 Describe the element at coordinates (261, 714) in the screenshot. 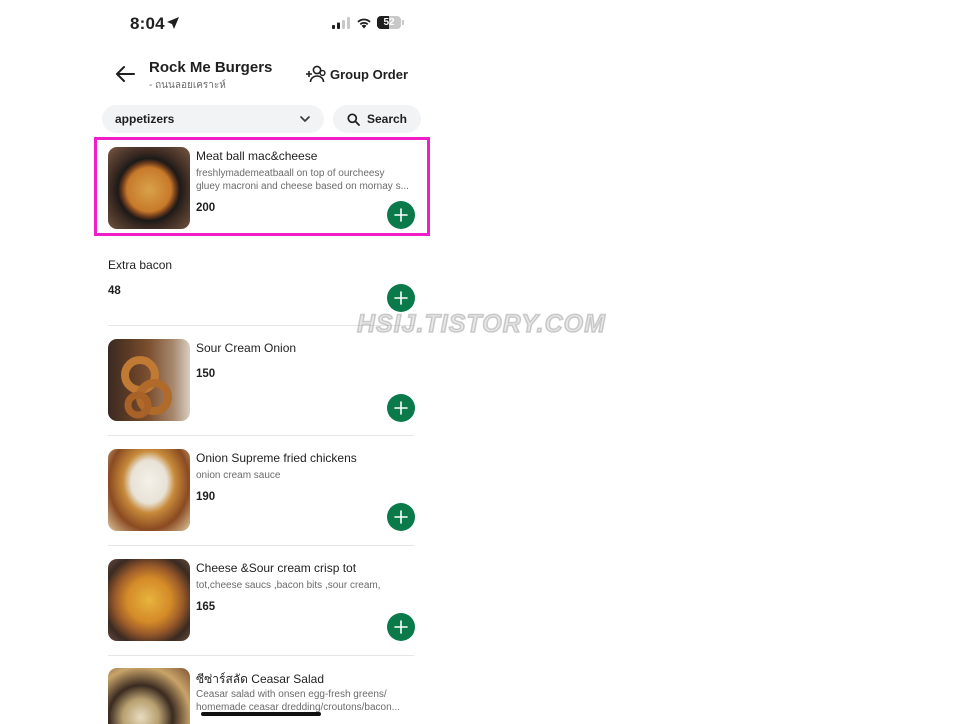

I see `home-indicator` at that location.